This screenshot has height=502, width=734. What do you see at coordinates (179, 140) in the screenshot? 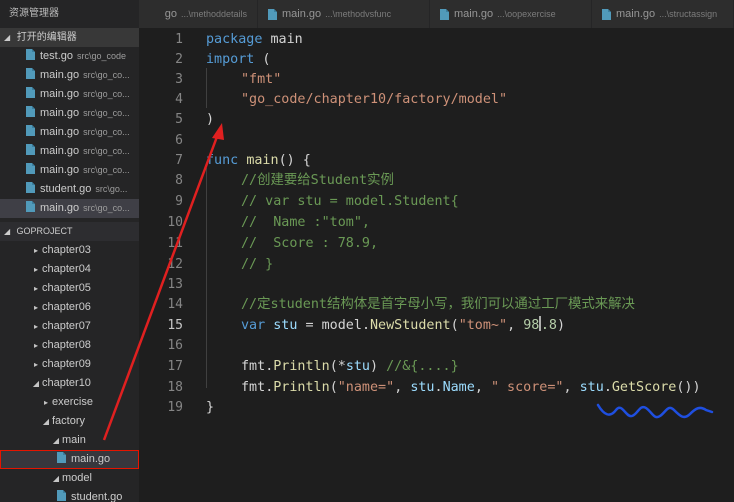
I see `line-number-text: 6` at bounding box center [179, 140].